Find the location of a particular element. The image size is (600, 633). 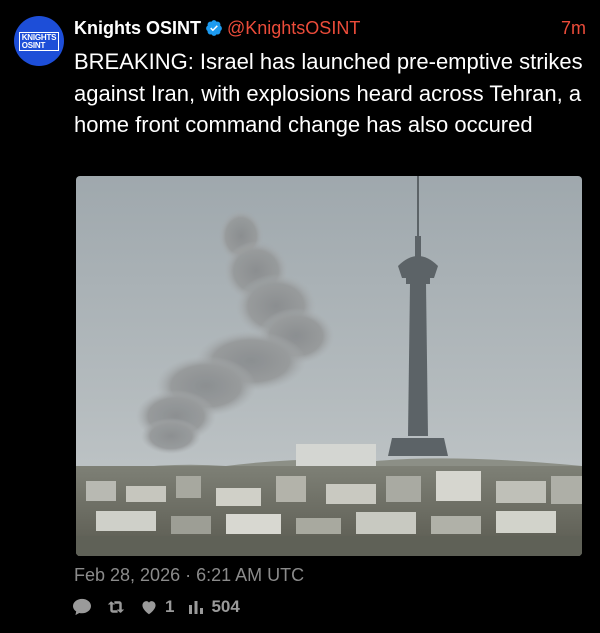

like-count: 1 is located at coordinates (170, 606).